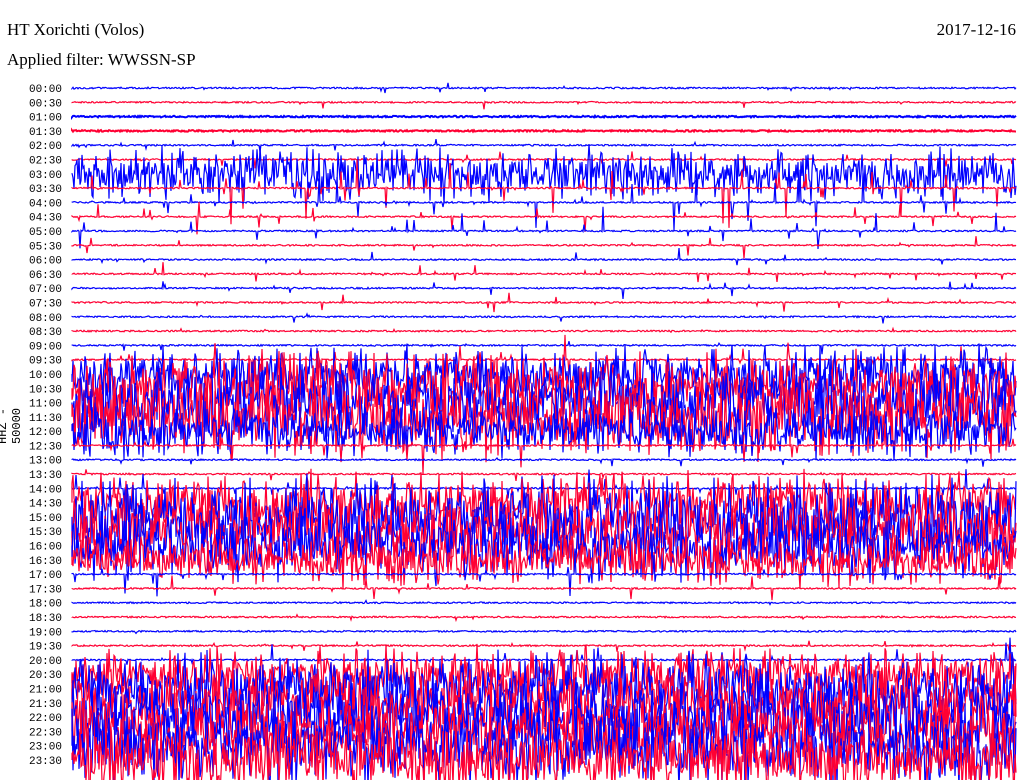 Image resolution: width=1024 pixels, height=780 pixels. Describe the element at coordinates (45, 590) in the screenshot. I see `time-tick-label: 17:30` at that location.